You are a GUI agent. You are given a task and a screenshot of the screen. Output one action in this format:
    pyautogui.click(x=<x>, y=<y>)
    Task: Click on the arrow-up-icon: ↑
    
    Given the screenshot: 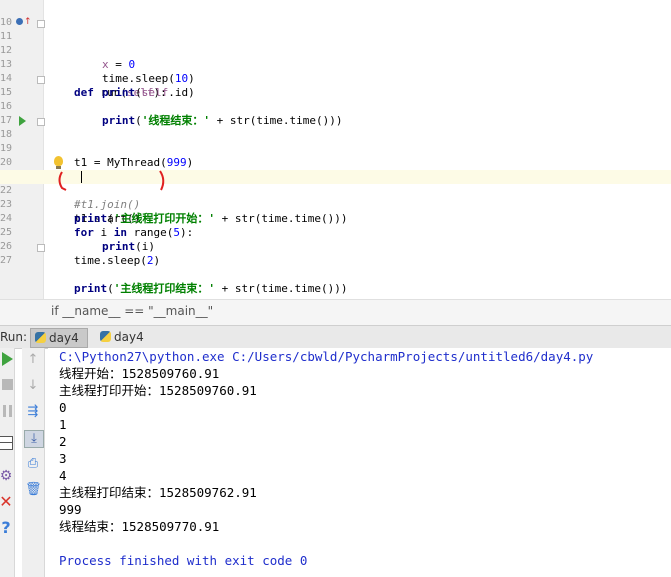 What is the action you would take?
    pyautogui.click(x=33, y=360)
    